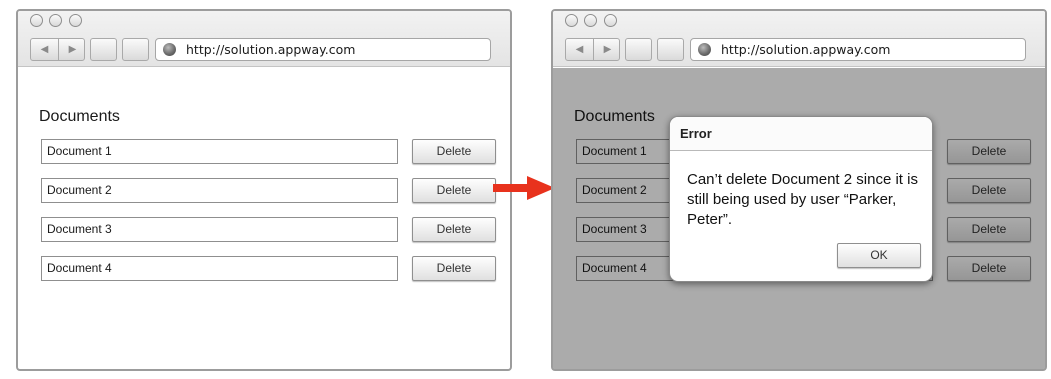  Describe the element at coordinates (219, 151) in the screenshot. I see `document-field: Document 1` at that location.